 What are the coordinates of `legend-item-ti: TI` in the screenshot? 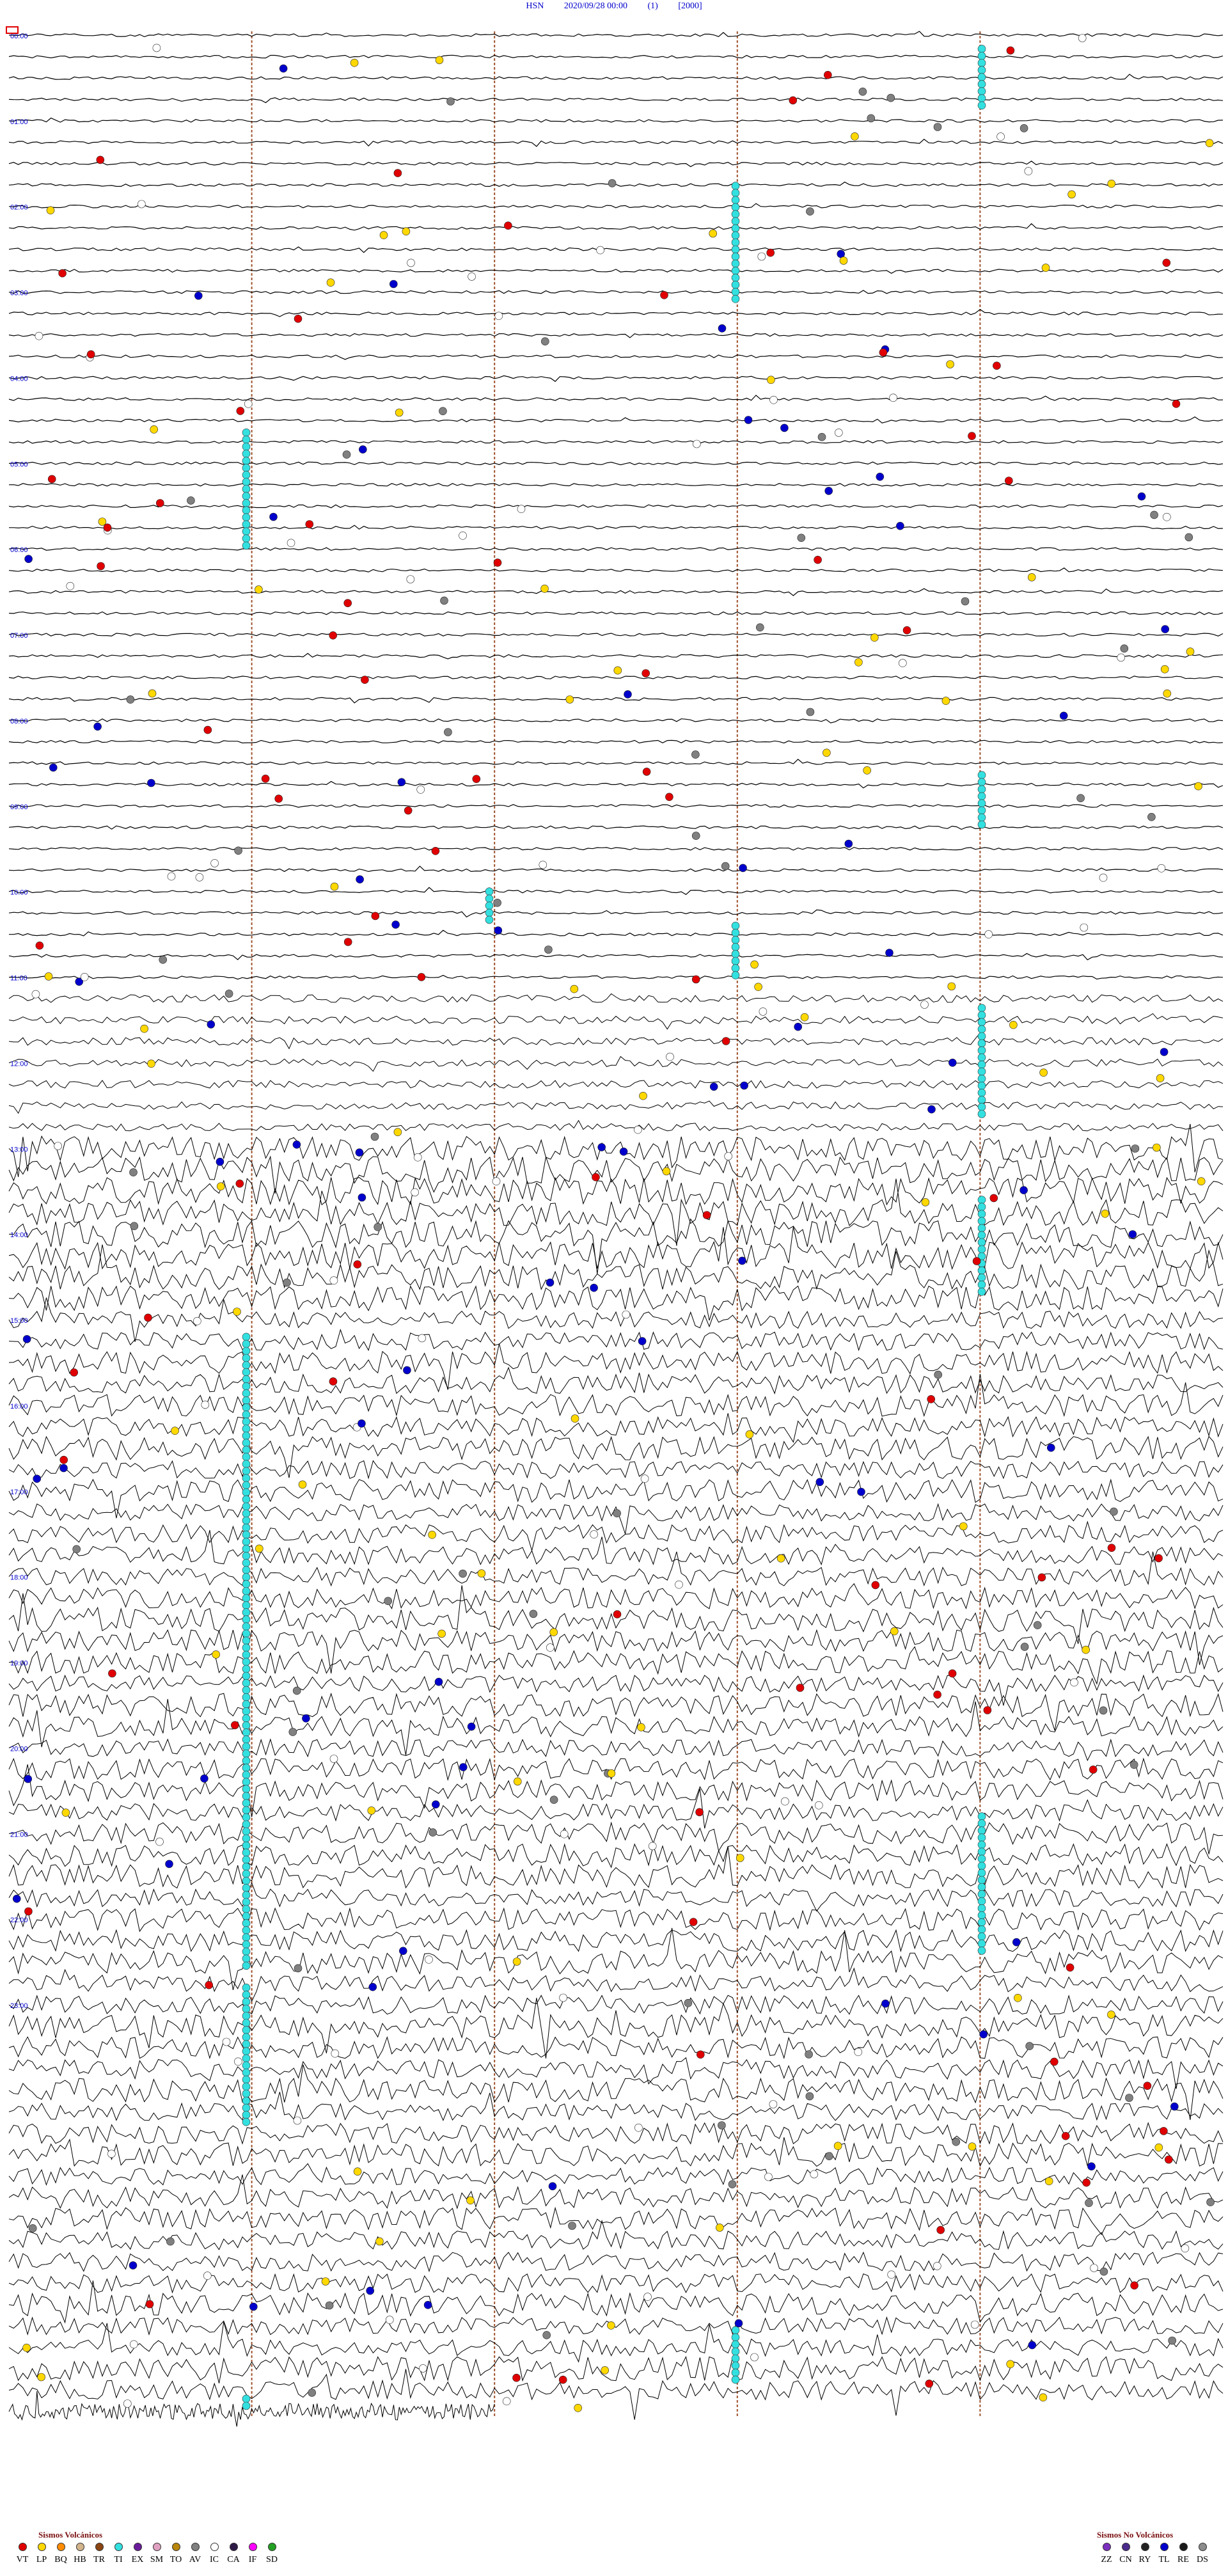 It's located at (118, 2554).